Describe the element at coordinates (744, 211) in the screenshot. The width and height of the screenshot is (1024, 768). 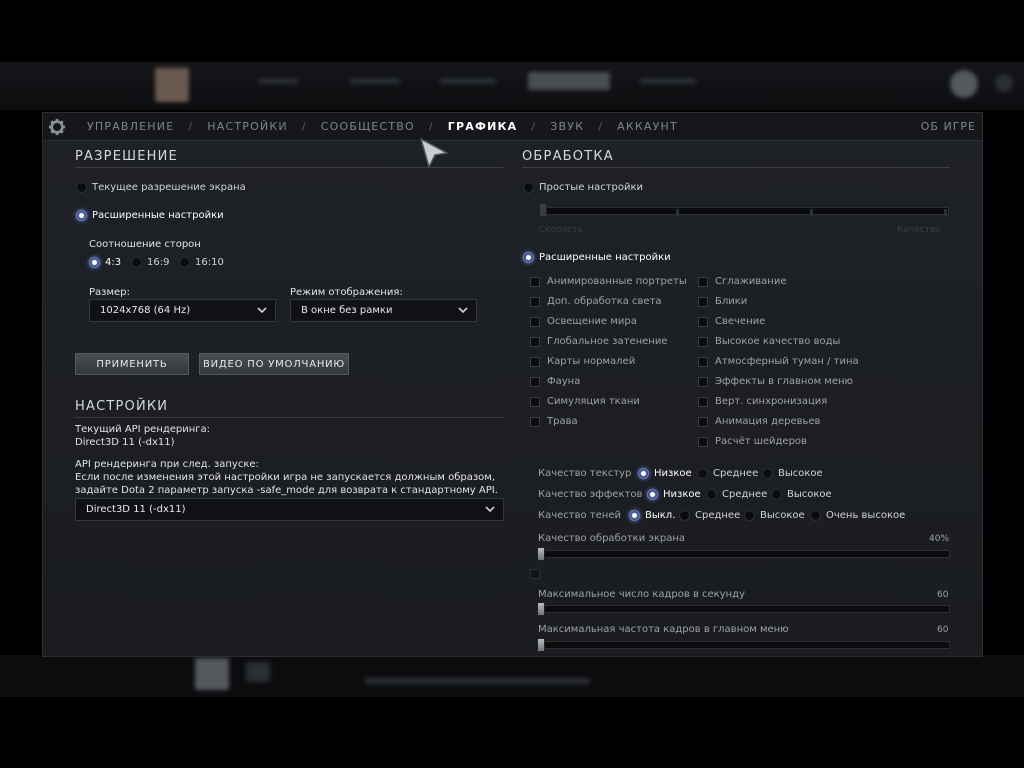
I see `simple-quality-slider` at that location.